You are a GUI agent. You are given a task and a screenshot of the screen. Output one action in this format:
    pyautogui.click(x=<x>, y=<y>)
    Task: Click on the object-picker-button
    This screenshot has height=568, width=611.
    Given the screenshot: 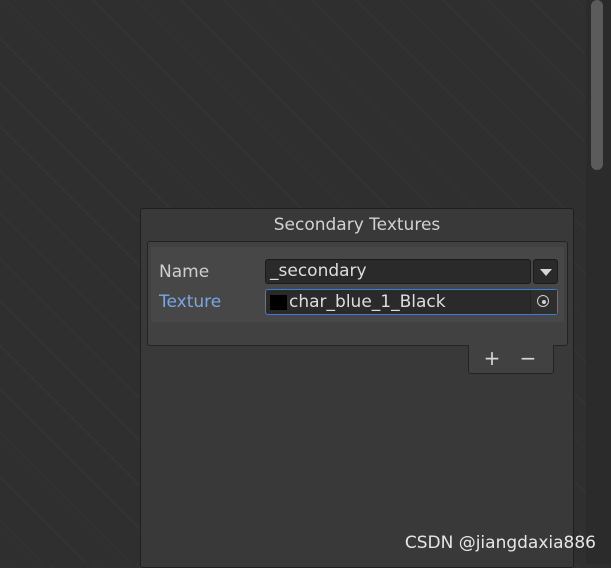 What is the action you would take?
    pyautogui.click(x=543, y=302)
    